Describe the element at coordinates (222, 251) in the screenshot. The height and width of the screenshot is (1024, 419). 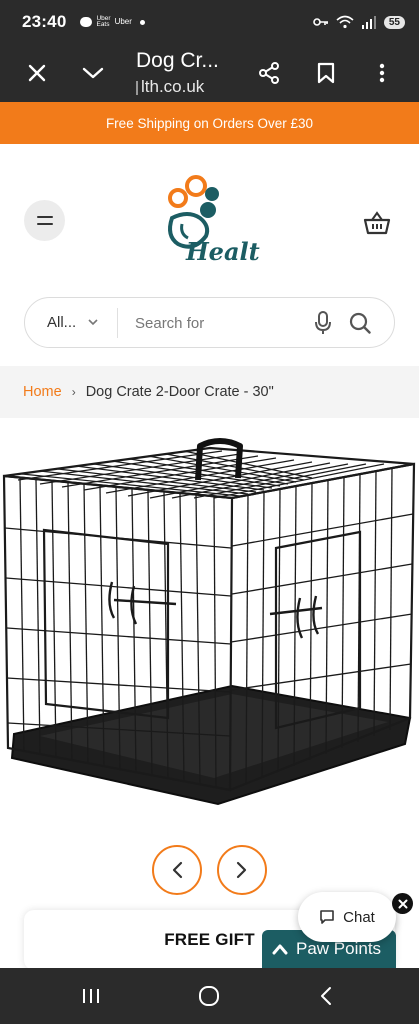
I see `logo-wordmark: Health` at that location.